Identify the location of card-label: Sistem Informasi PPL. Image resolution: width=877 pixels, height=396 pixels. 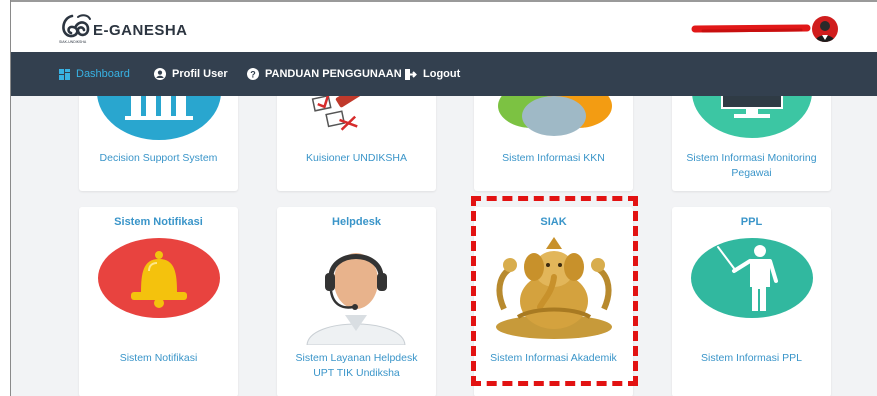
(751, 358).